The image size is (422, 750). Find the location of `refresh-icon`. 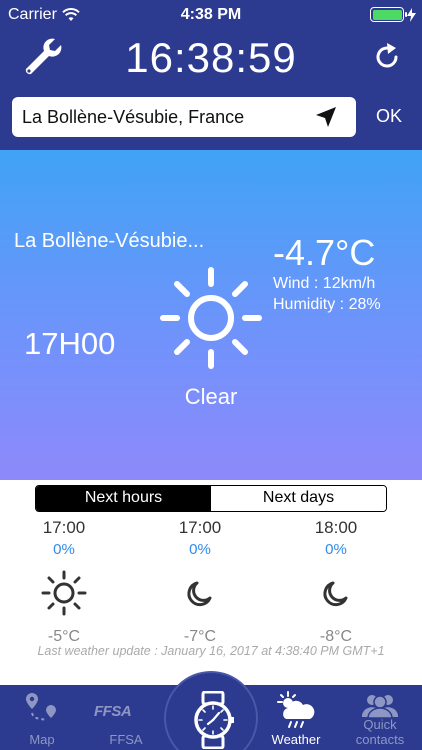

refresh-icon is located at coordinates (387, 57).